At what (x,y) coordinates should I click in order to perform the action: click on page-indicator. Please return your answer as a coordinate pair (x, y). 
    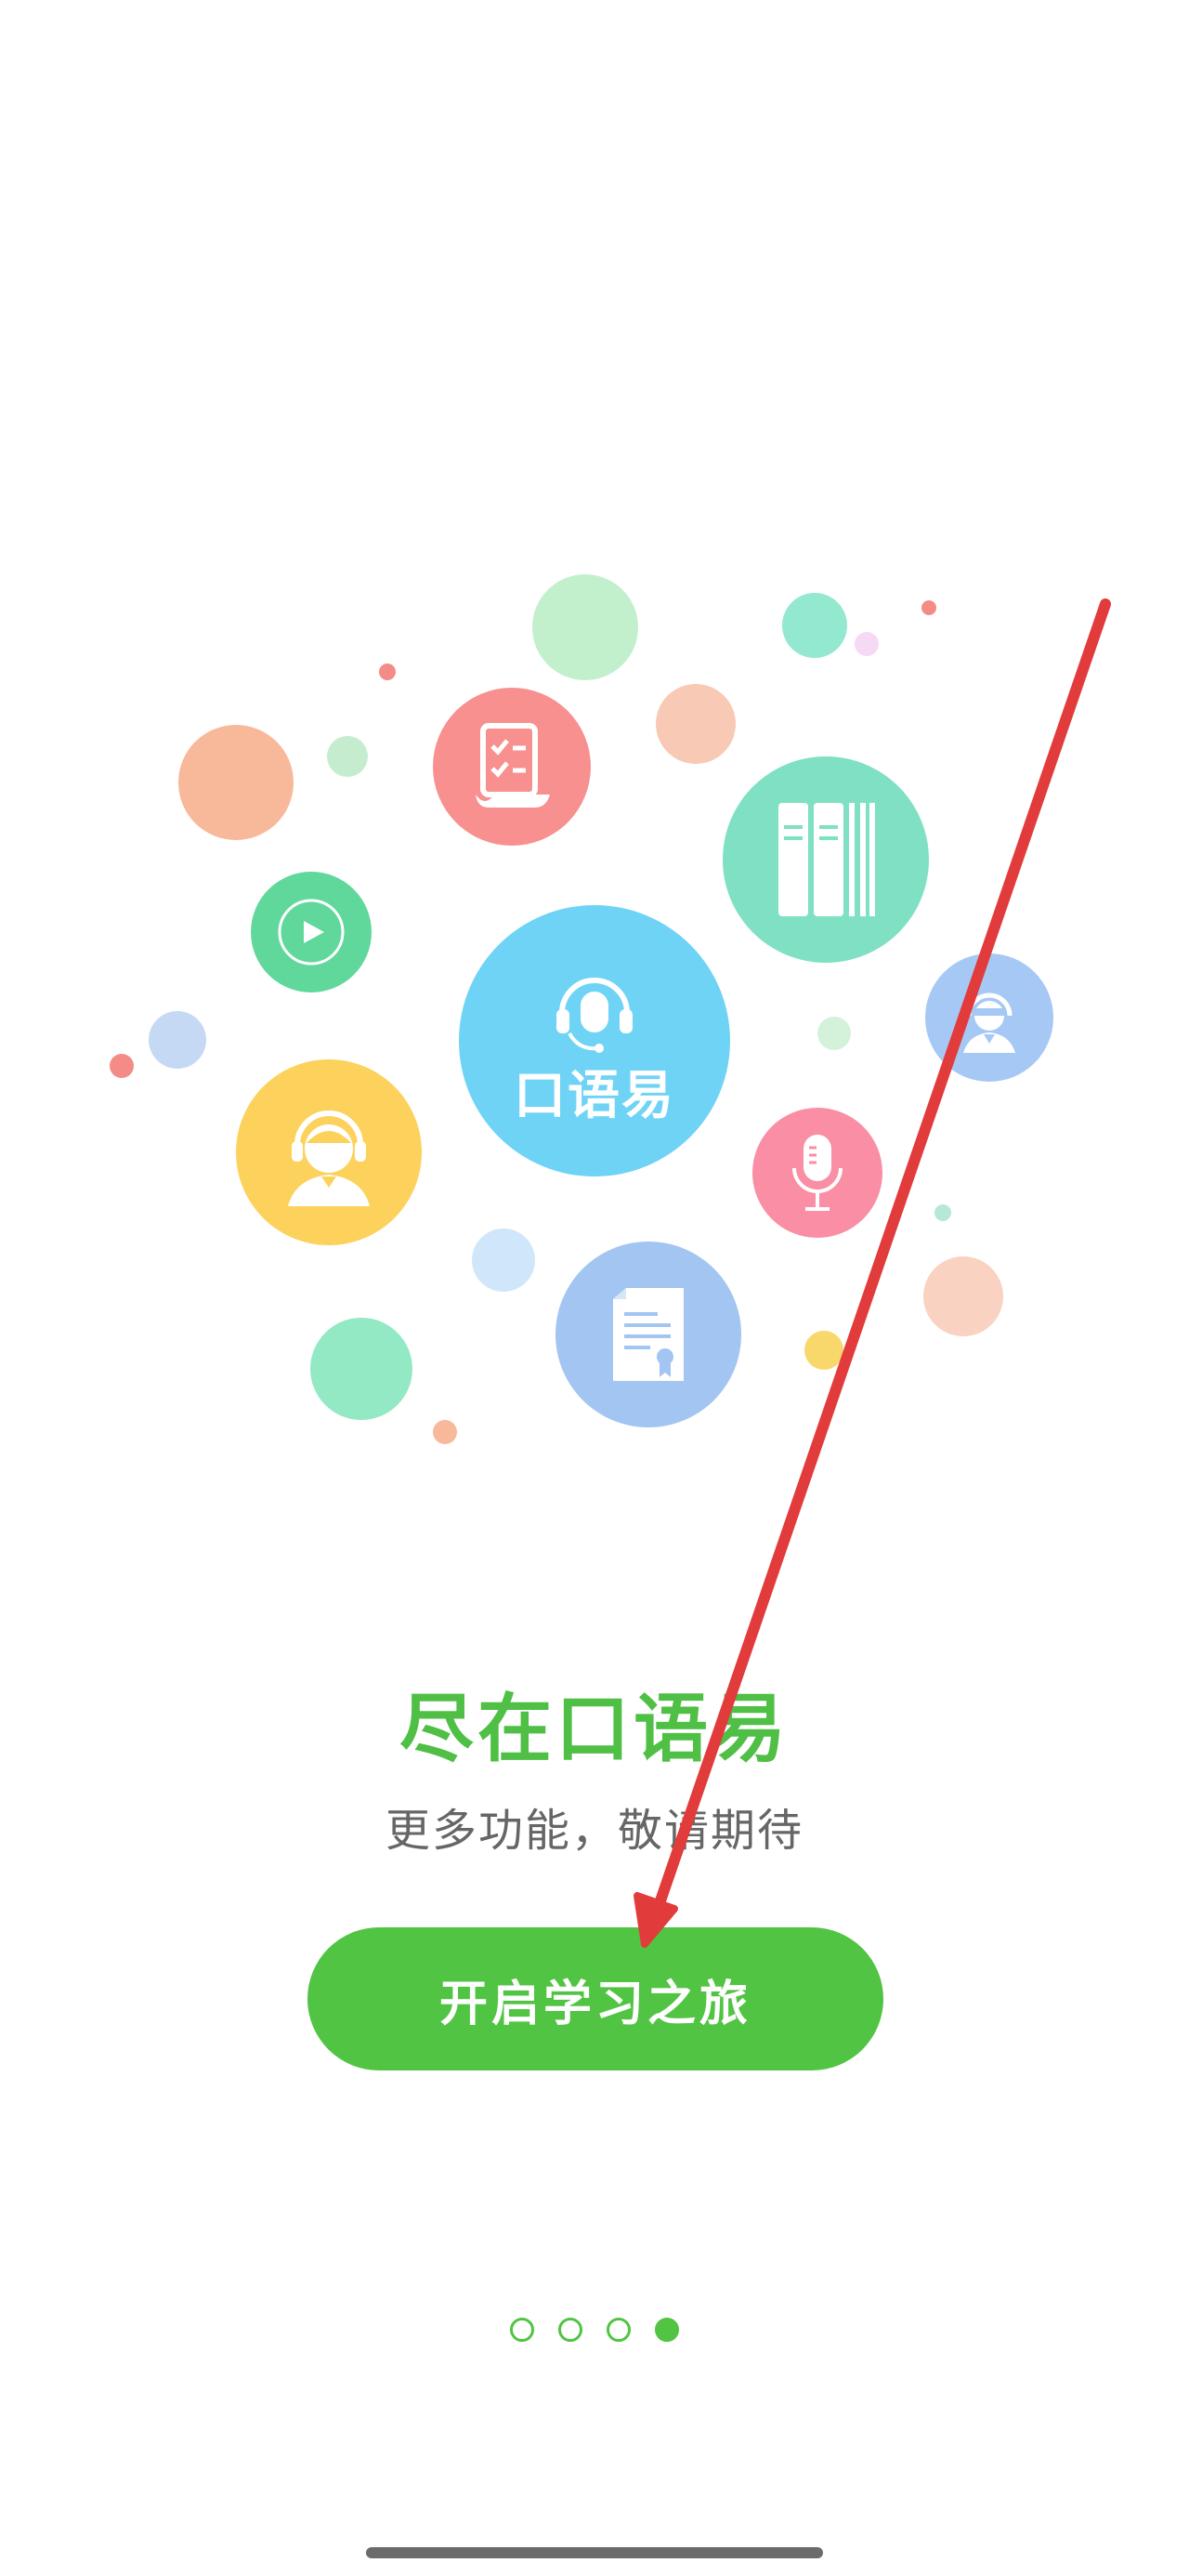
    Looking at the image, I should click on (594, 2330).